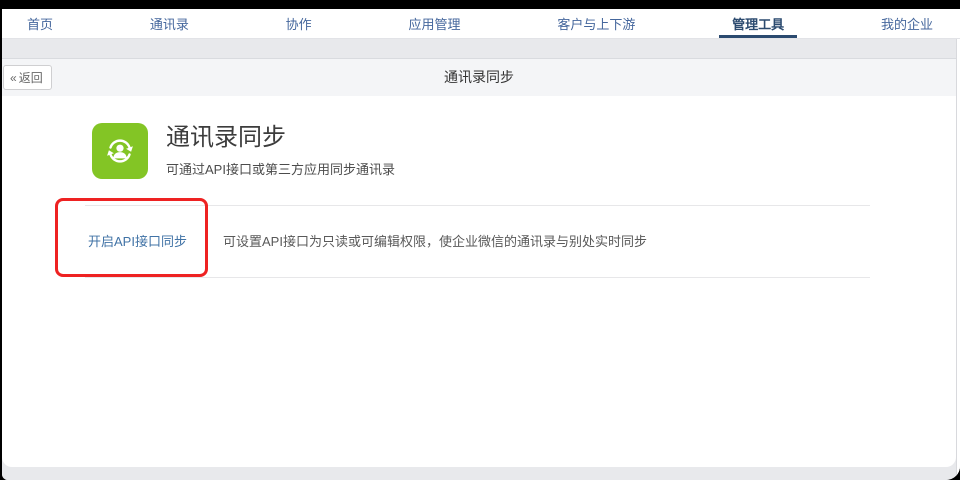 The width and height of the screenshot is (960, 480). What do you see at coordinates (958, 259) in the screenshot?
I see `scrollbar-track` at bounding box center [958, 259].